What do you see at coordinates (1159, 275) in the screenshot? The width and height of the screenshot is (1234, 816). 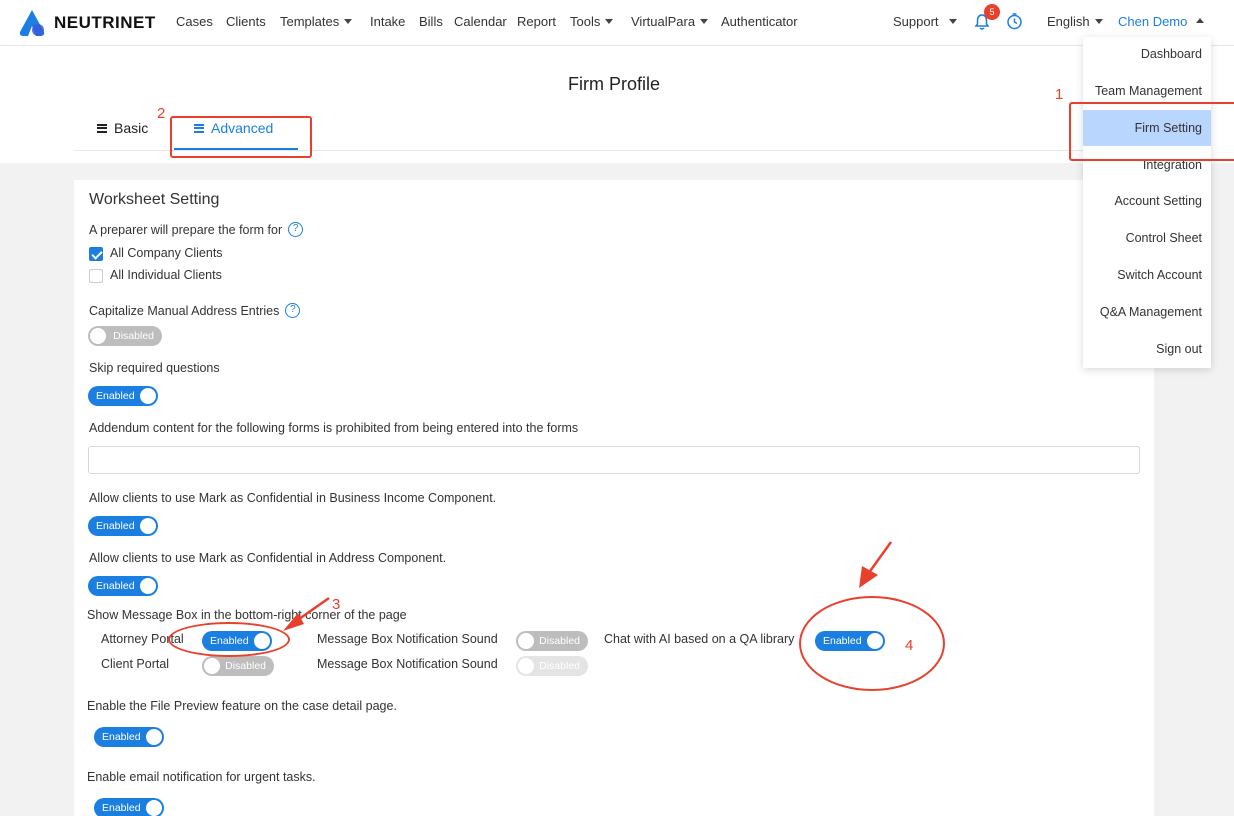 I see `menu-item-switch-account: Switch Account` at bounding box center [1159, 275].